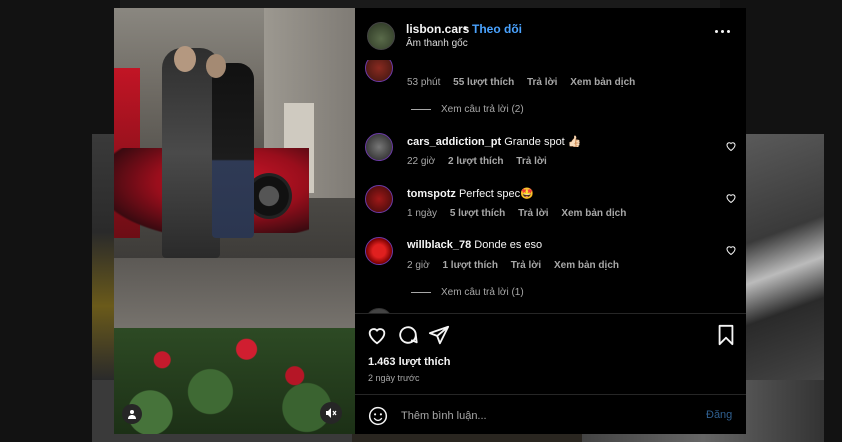 This screenshot has width=842, height=442. Describe the element at coordinates (475, 161) in the screenshot. I see `comment-likes: 2 lượt thích` at that location.